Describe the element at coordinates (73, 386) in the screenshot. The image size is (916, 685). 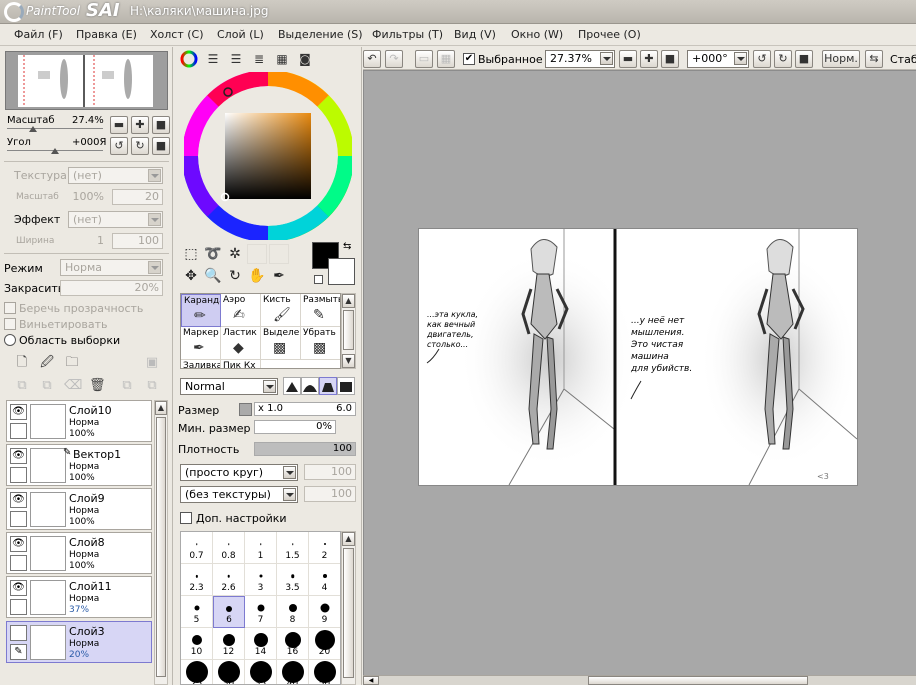
I see `clear-layer-icon: ⌫` at that location.